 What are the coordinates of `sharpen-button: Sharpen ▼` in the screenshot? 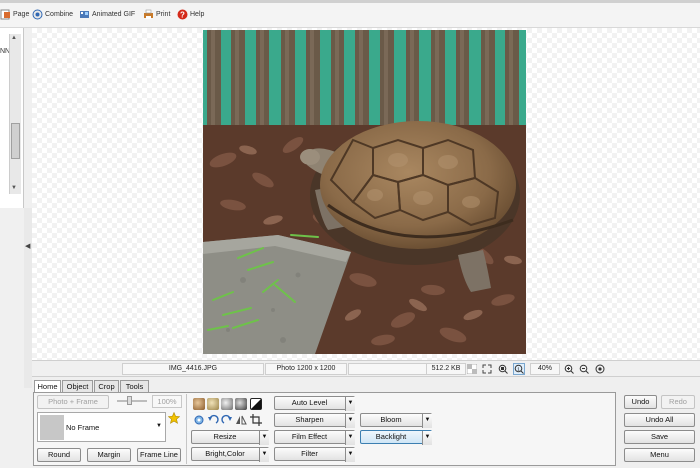 It's located at (314, 420).